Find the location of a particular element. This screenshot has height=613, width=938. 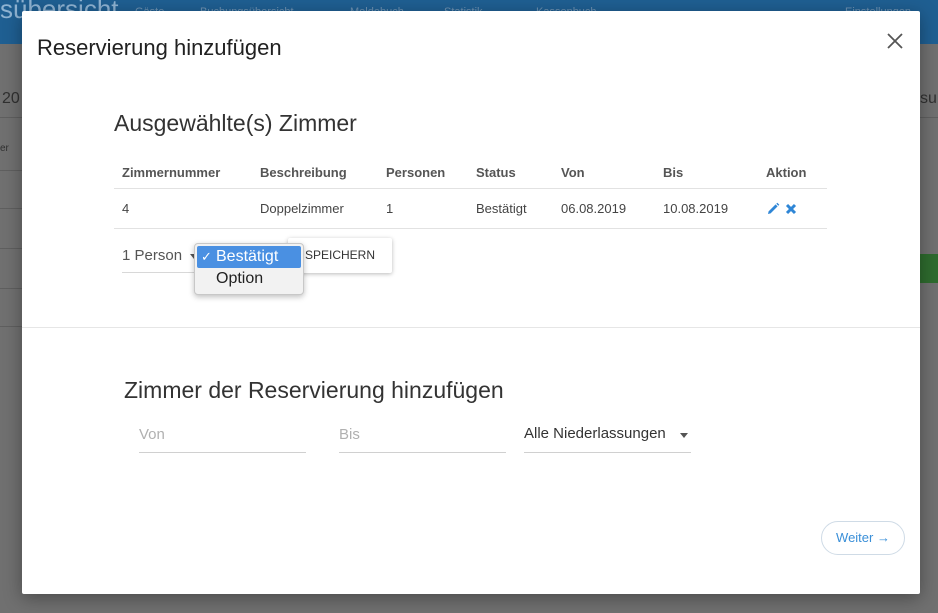

persons-select-value: 1 Person is located at coordinates (152, 255).